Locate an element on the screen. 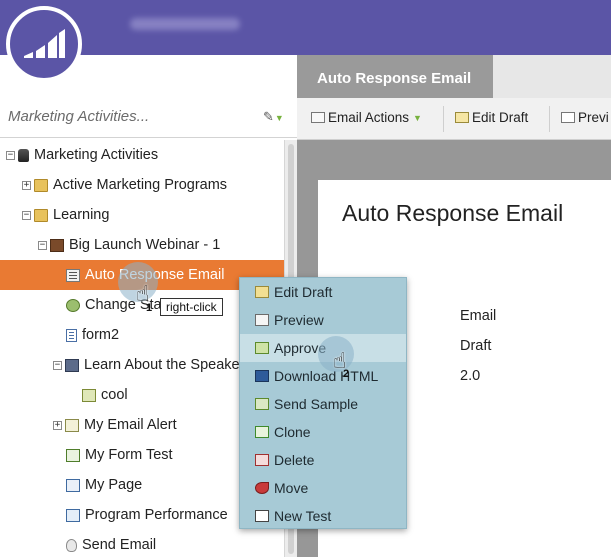 This screenshot has height=557, width=611. menu-item-move: Move is located at coordinates (323, 488).